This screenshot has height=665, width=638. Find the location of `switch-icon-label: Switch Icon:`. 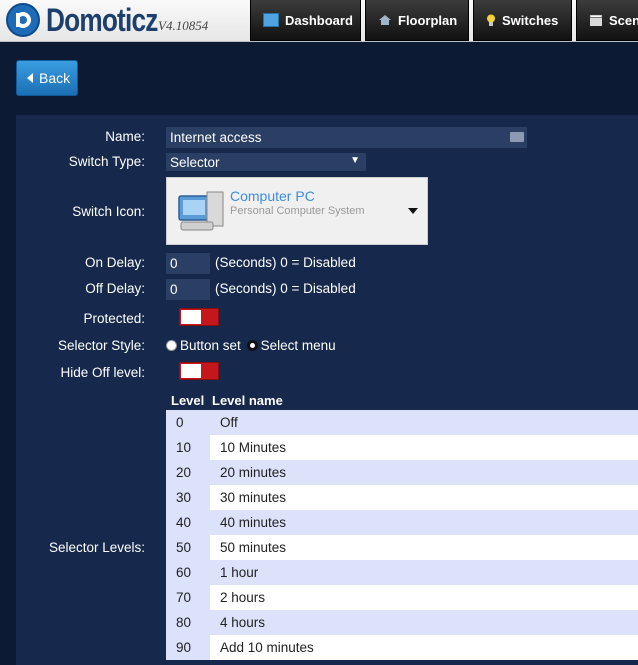

switch-icon-label: Switch Icon: is located at coordinates (108, 211).